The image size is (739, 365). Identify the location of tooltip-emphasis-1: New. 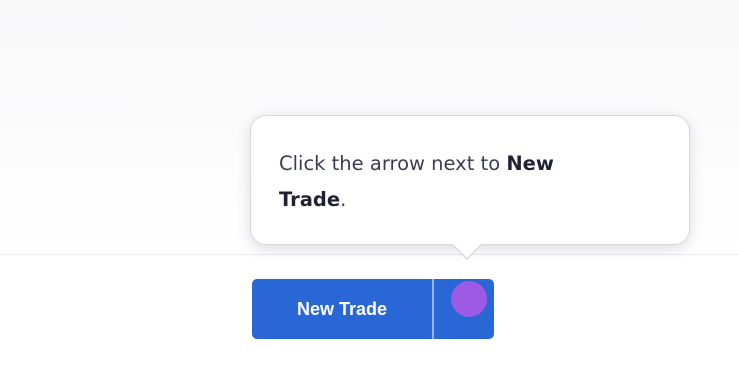
(530, 163).